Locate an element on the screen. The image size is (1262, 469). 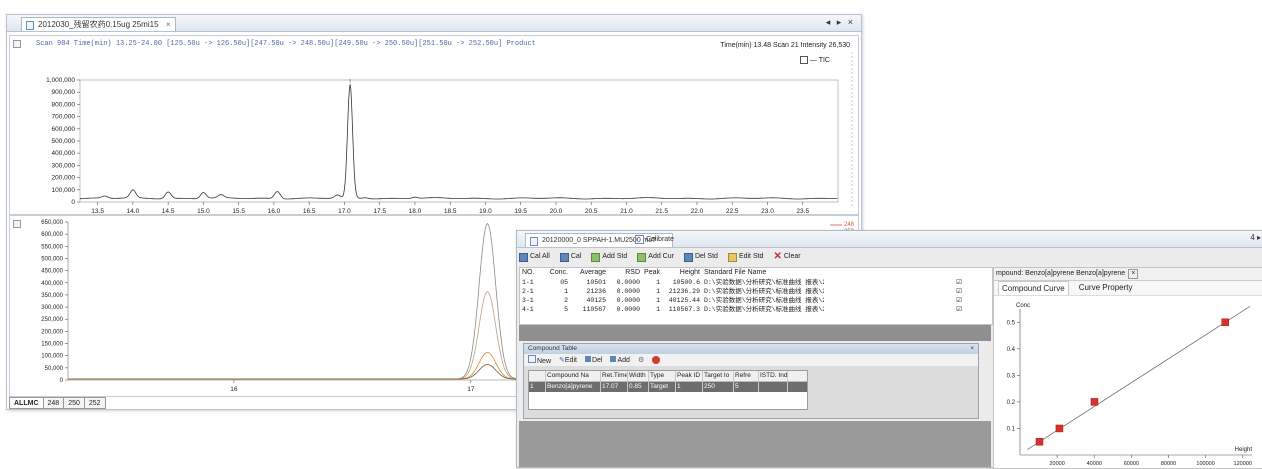
tab-curve-property: Curve Property is located at coordinates (1106, 288).